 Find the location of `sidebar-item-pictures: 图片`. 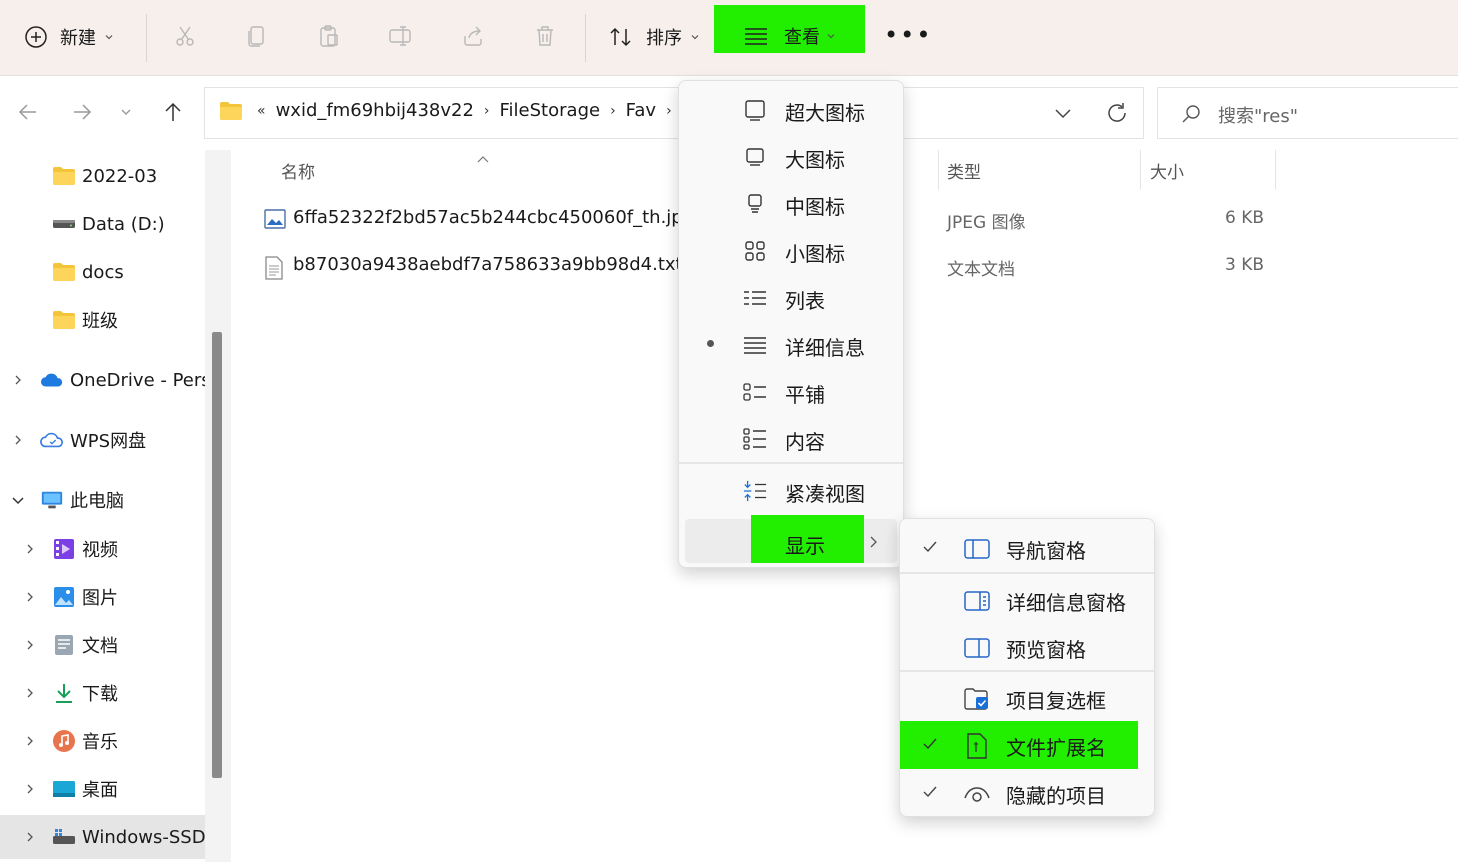

sidebar-item-pictures: 图片 is located at coordinates (102, 597).